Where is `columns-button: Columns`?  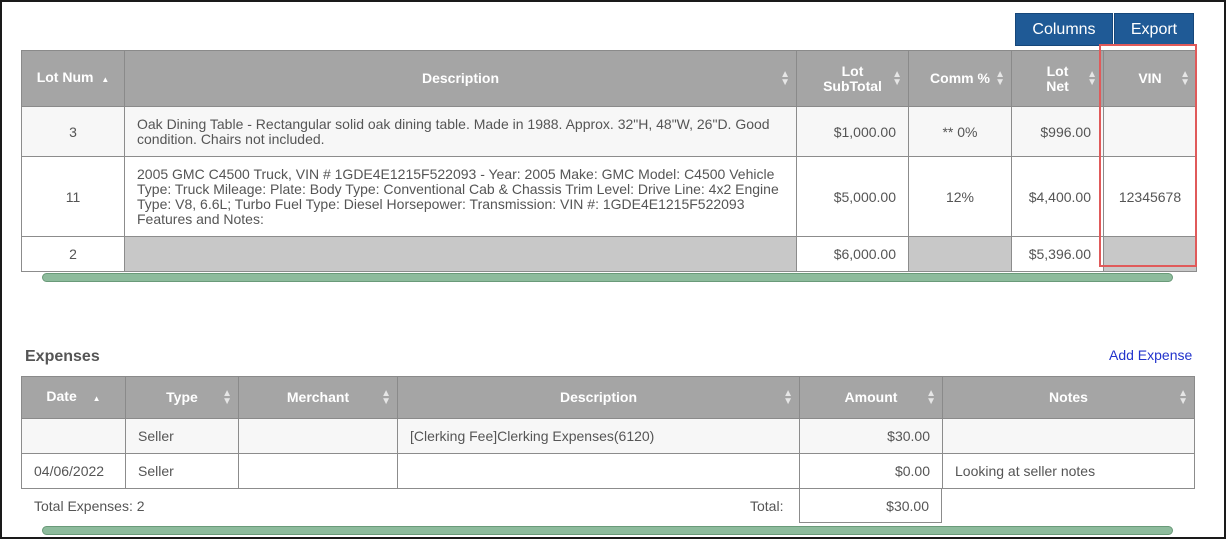
columns-button: Columns is located at coordinates (1064, 29).